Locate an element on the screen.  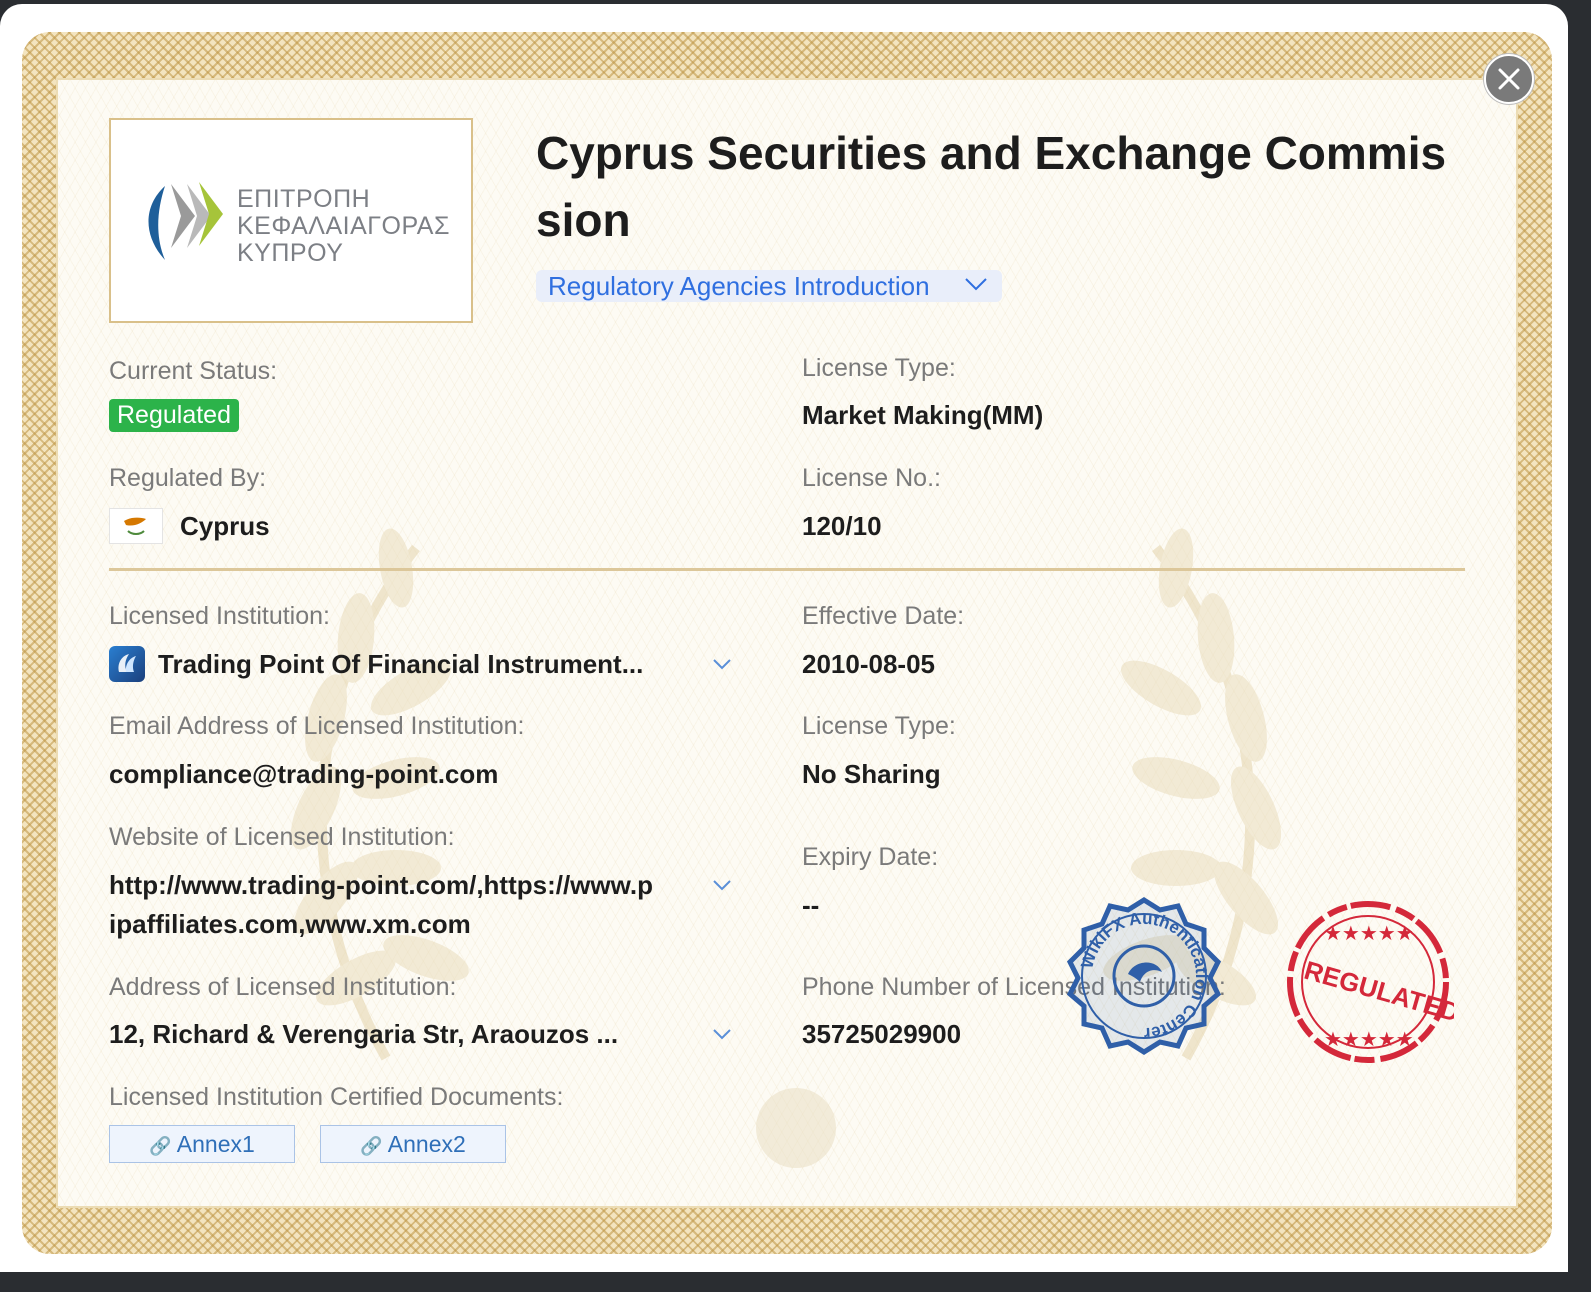
regulated-stamp: REGULATED ★★★★★ ★★★★★ is located at coordinates (1370, 982).